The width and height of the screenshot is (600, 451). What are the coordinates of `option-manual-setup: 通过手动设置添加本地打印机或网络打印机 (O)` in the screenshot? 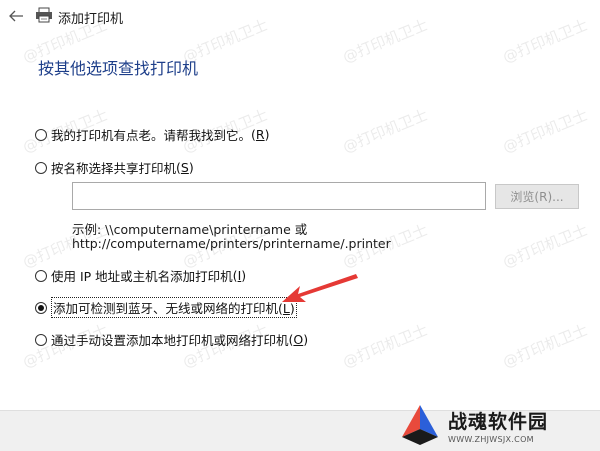 It's located at (171, 339).